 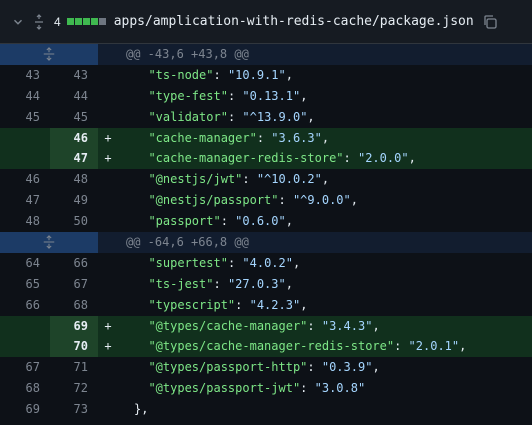 I want to click on old-line-number: 68, so click(x=25, y=388).